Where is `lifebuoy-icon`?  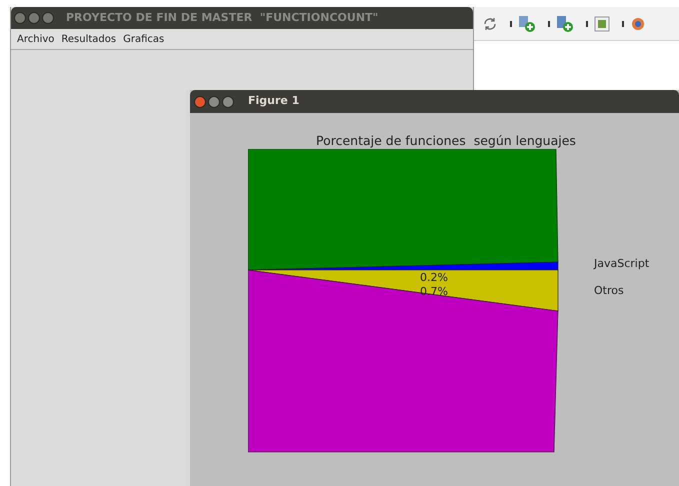 lifebuoy-icon is located at coordinates (637, 24).